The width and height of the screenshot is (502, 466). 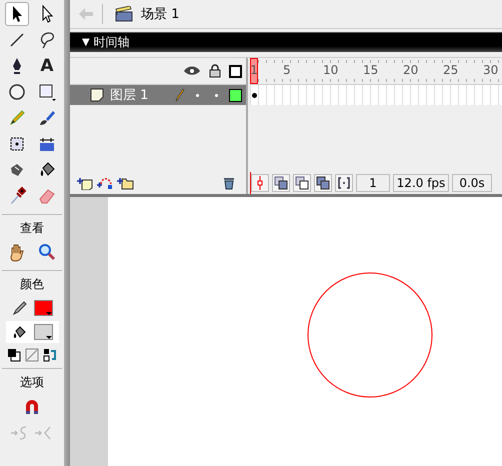 What do you see at coordinates (197, 95) in the screenshot?
I see `visible-dot` at bounding box center [197, 95].